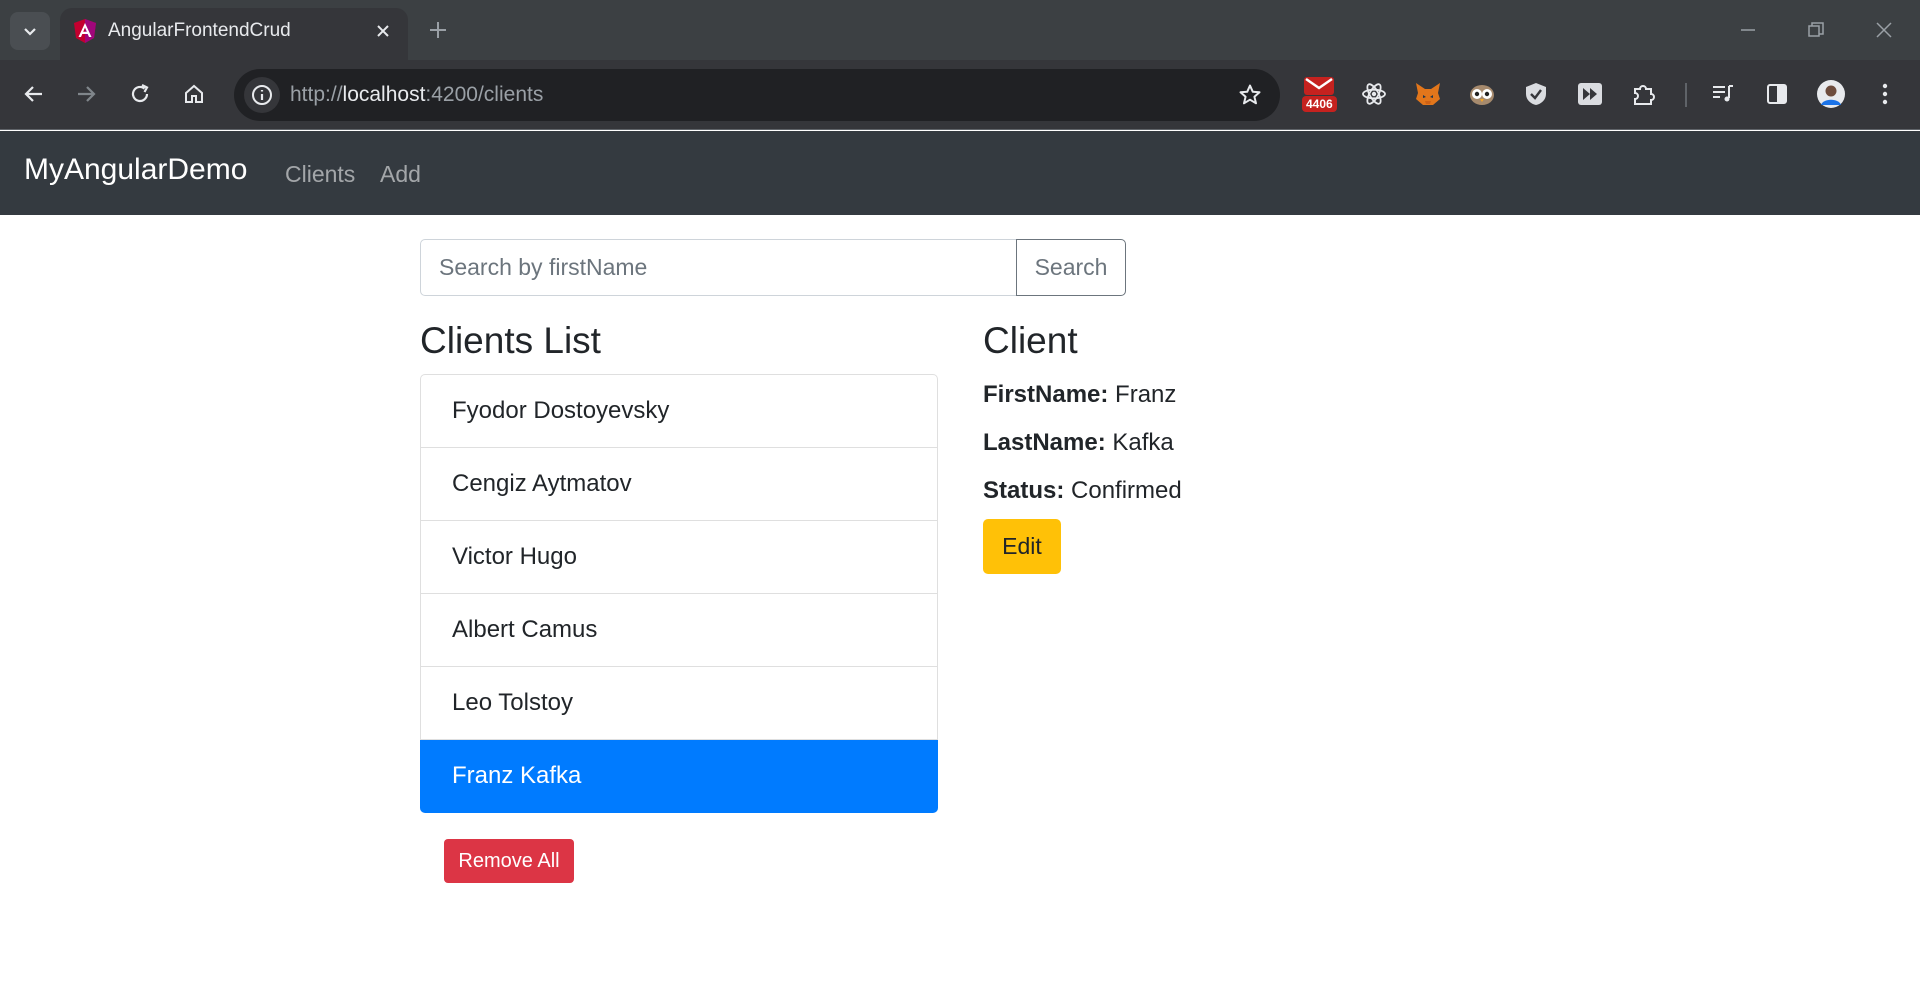 This screenshot has height=1008, width=1920. I want to click on last-name-value: Kafka, so click(1143, 442).